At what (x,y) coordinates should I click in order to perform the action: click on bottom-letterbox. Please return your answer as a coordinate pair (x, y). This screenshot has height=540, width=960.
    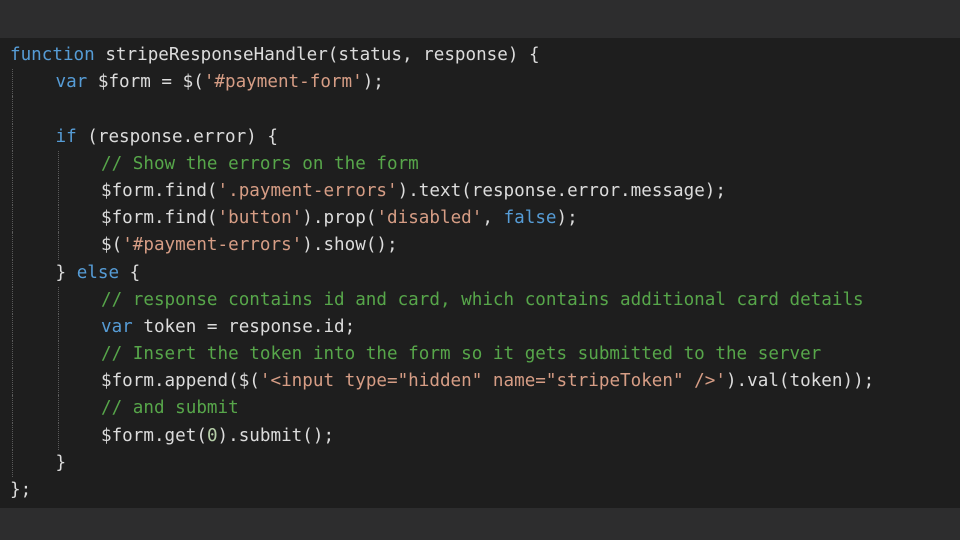
    Looking at the image, I should click on (480, 524).